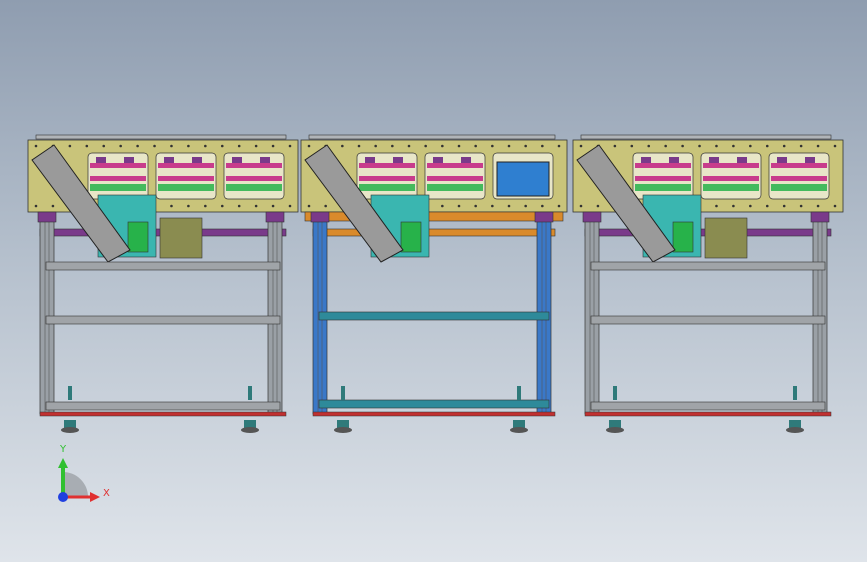 The image size is (867, 562). What do you see at coordinates (726, 238) in the screenshot?
I see `gearbox` at bounding box center [726, 238].